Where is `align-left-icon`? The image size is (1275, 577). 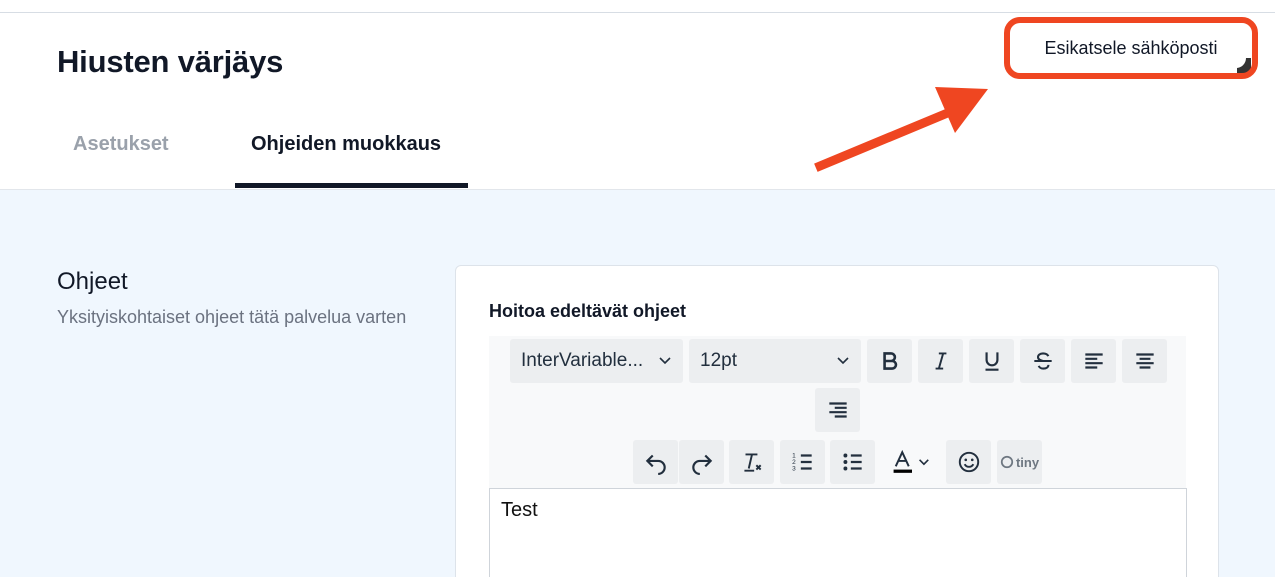 align-left-icon is located at coordinates (1093, 361).